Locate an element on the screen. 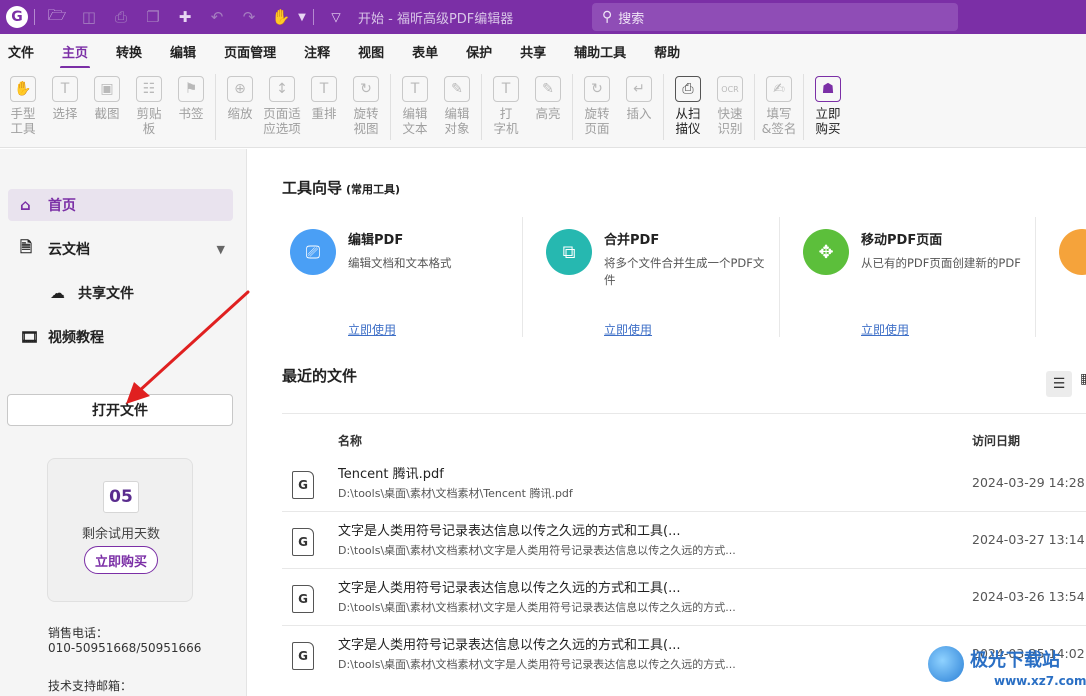 Image resolution: width=1086 pixels, height=696 pixels. list-view-icon: ☰ is located at coordinates (1059, 384).